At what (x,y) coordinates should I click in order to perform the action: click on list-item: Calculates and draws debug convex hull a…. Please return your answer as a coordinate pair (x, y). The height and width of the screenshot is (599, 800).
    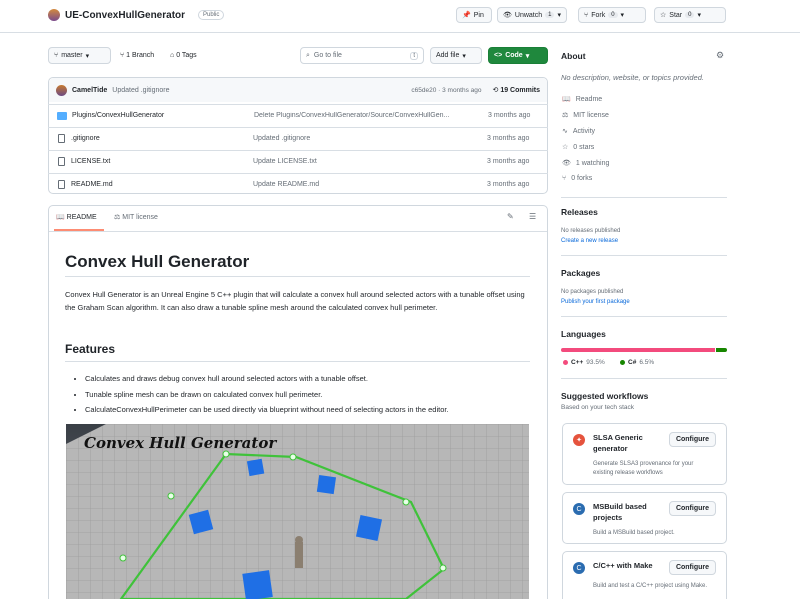
    Looking at the image, I should click on (307, 379).